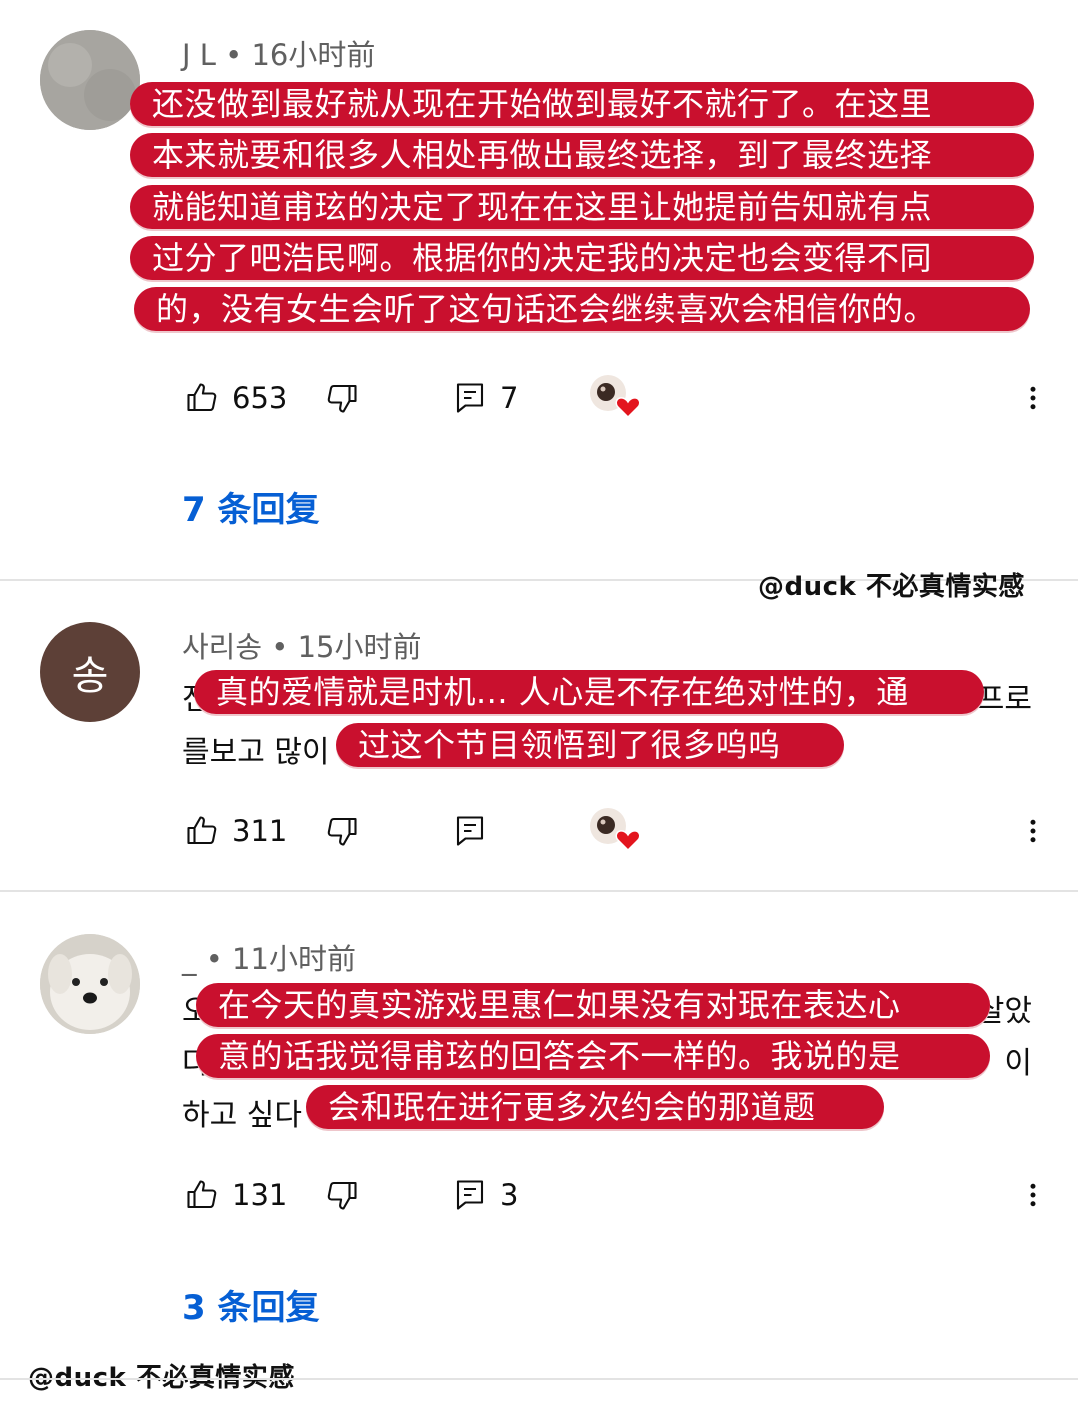 Image resolution: width=1078 pixels, height=1422 pixels. I want to click on highlight-line: 过这个节目领悟到了很多呜呜, so click(590, 745).